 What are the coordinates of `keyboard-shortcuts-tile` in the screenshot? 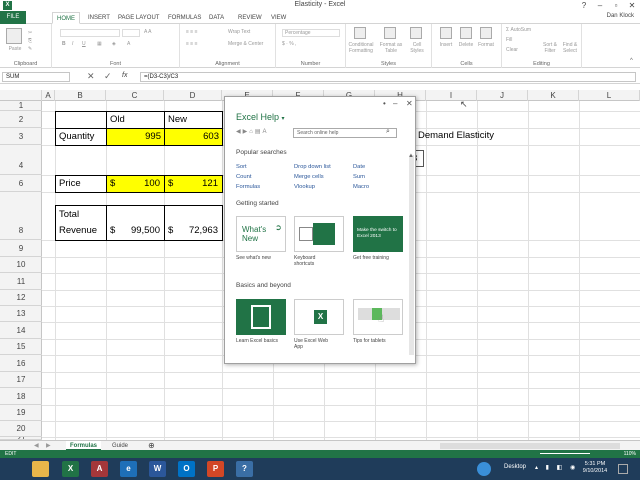 It's located at (319, 234).